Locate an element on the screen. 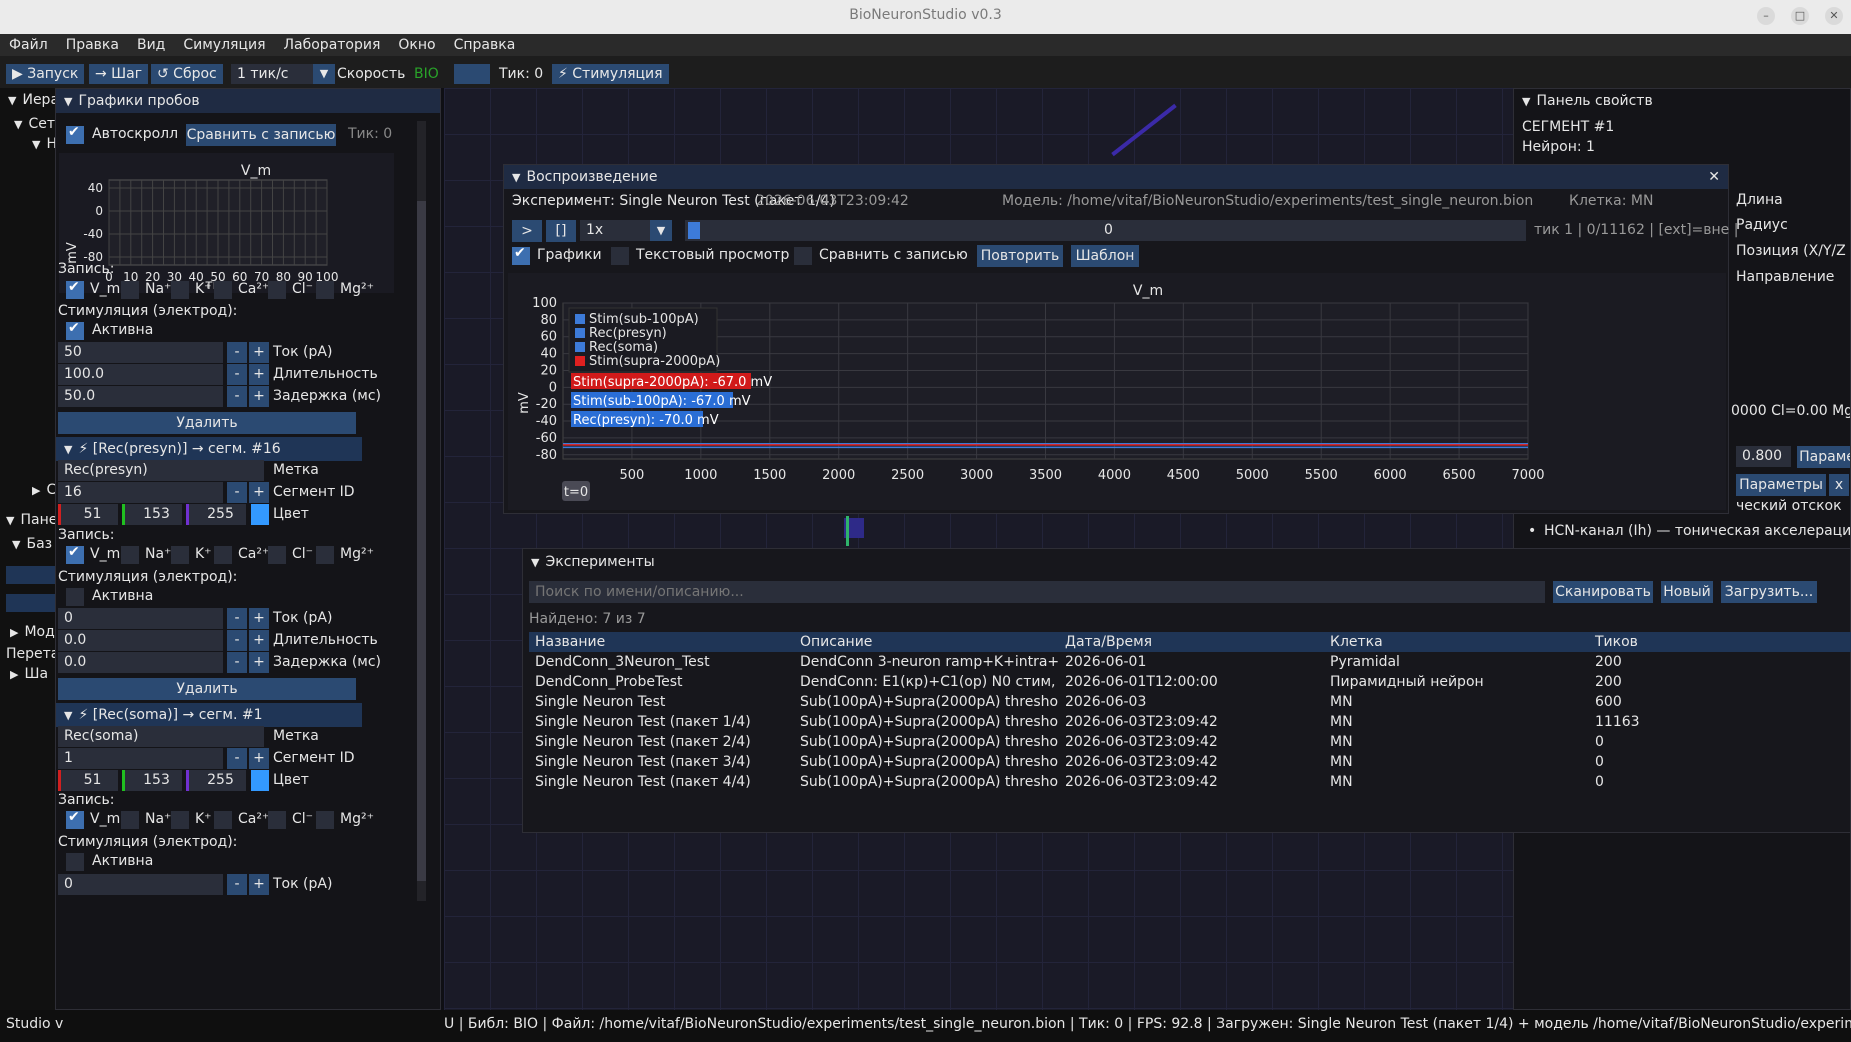 This screenshot has height=1042, width=1851. column-header: Тиков is located at coordinates (1720, 642).